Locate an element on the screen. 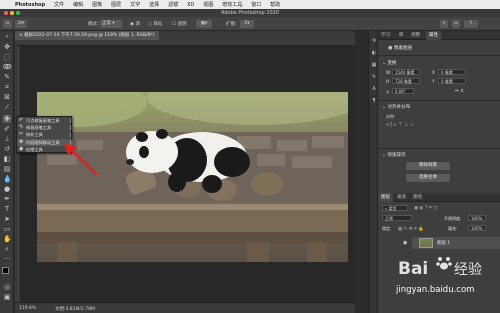 This screenshot has width=500, height=313. window-title: Adobe Photoshop 2020 is located at coordinates (250, 13).